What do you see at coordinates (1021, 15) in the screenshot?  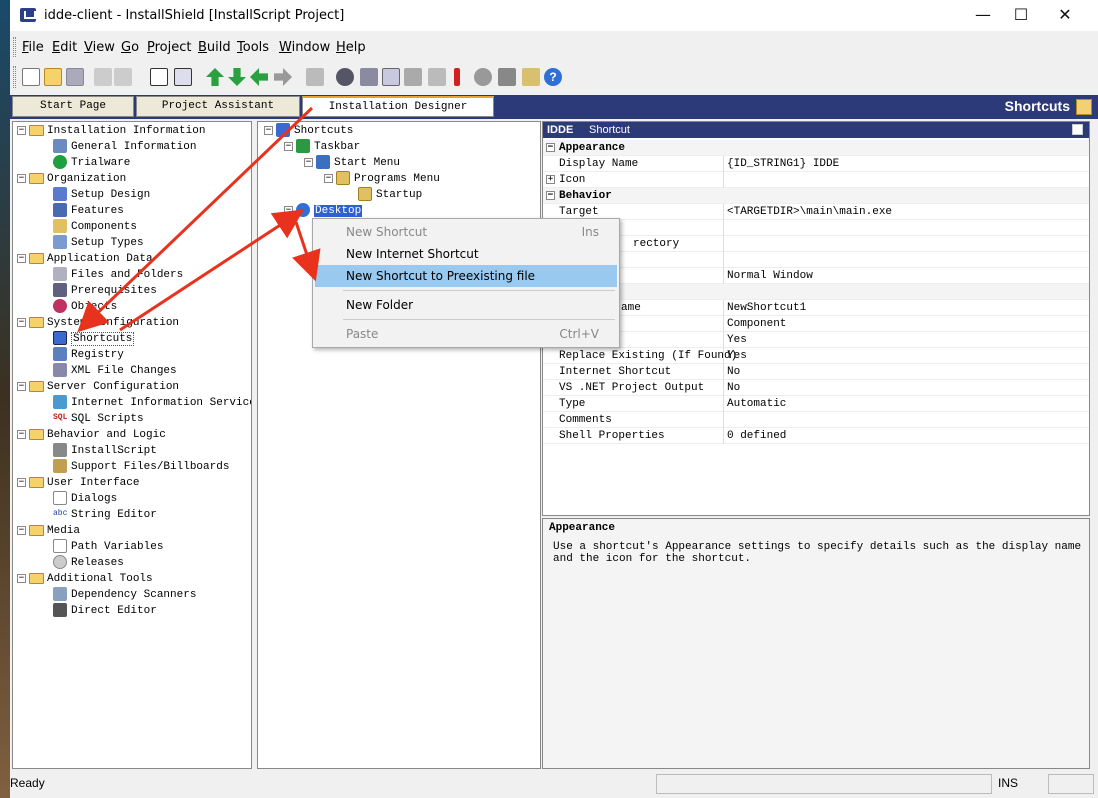 I see `maximize-button: ☐` at bounding box center [1021, 15].